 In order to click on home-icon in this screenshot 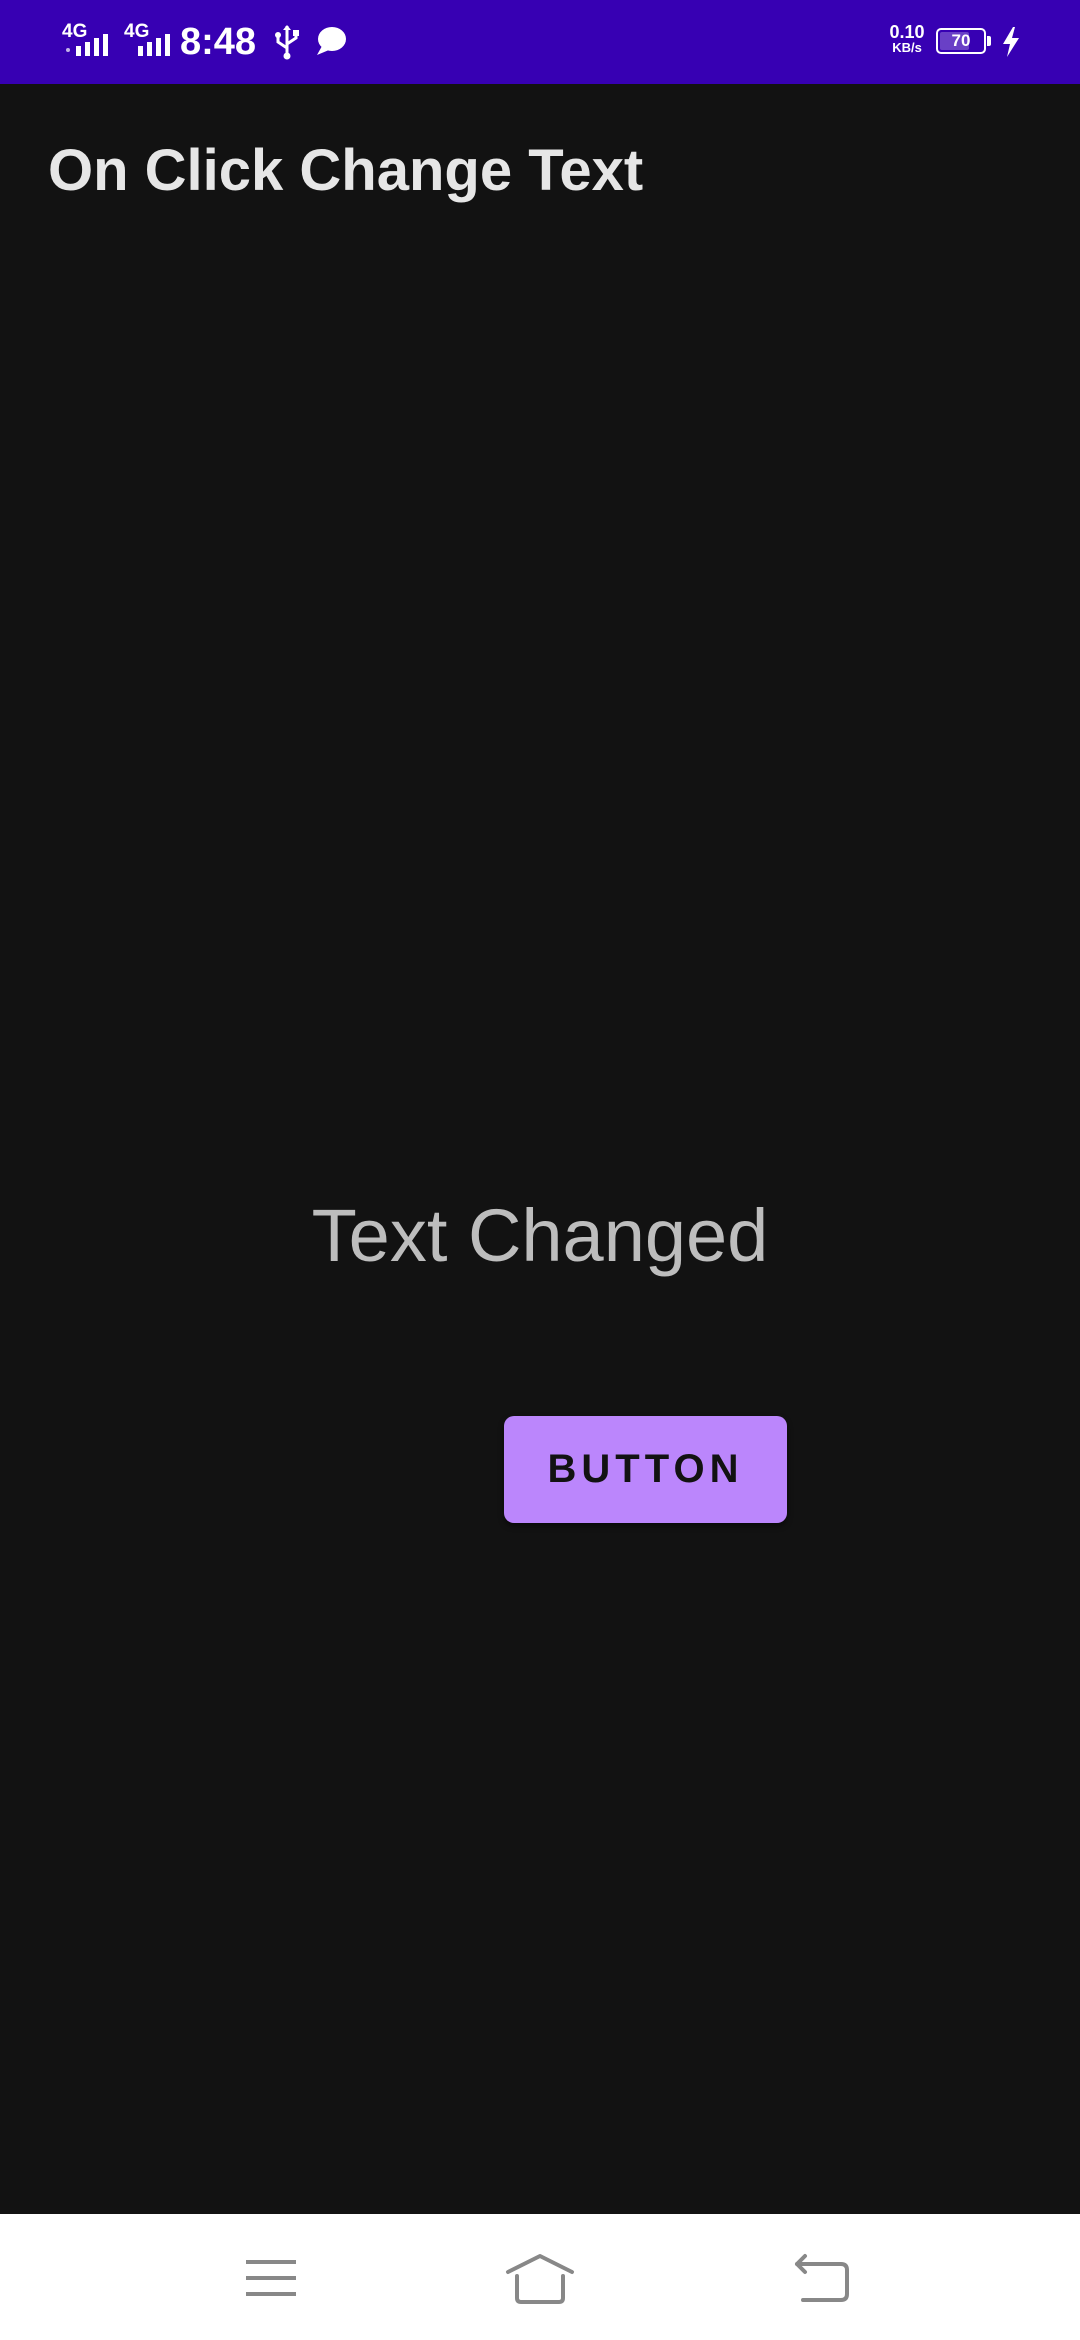, I will do `click(540, 2278)`.